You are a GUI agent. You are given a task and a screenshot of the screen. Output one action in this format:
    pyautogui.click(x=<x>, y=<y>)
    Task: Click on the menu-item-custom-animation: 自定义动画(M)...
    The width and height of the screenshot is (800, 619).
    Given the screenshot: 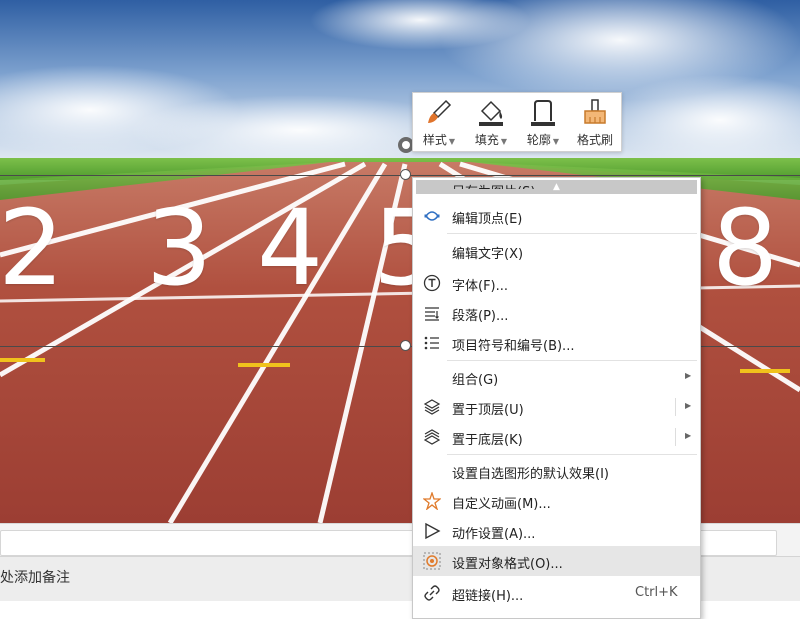 What is the action you would take?
    pyautogui.click(x=556, y=501)
    